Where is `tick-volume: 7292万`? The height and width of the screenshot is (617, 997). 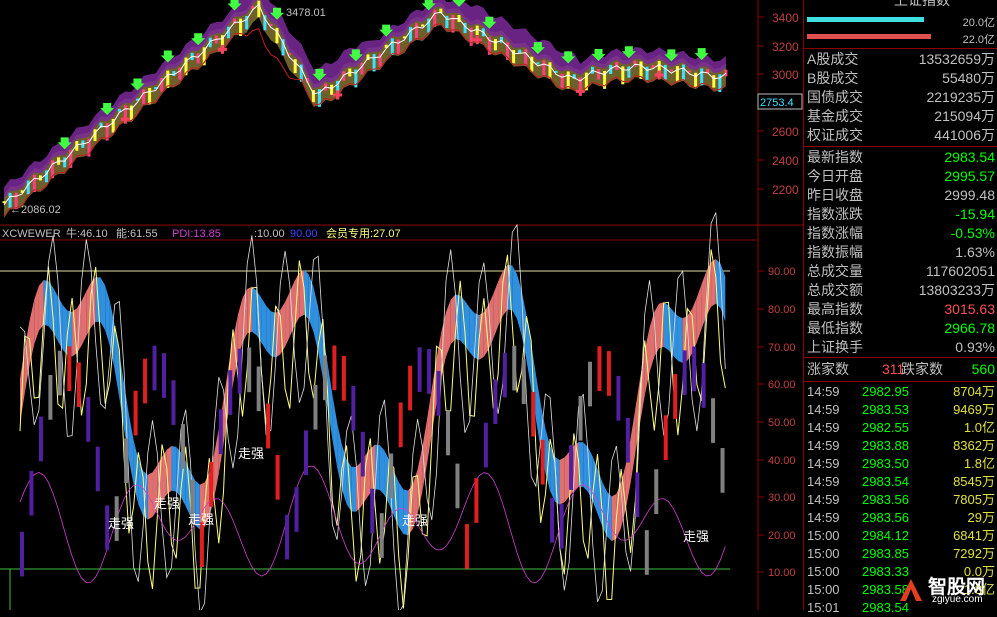
tick-volume: 7292万 is located at coordinates (974, 553).